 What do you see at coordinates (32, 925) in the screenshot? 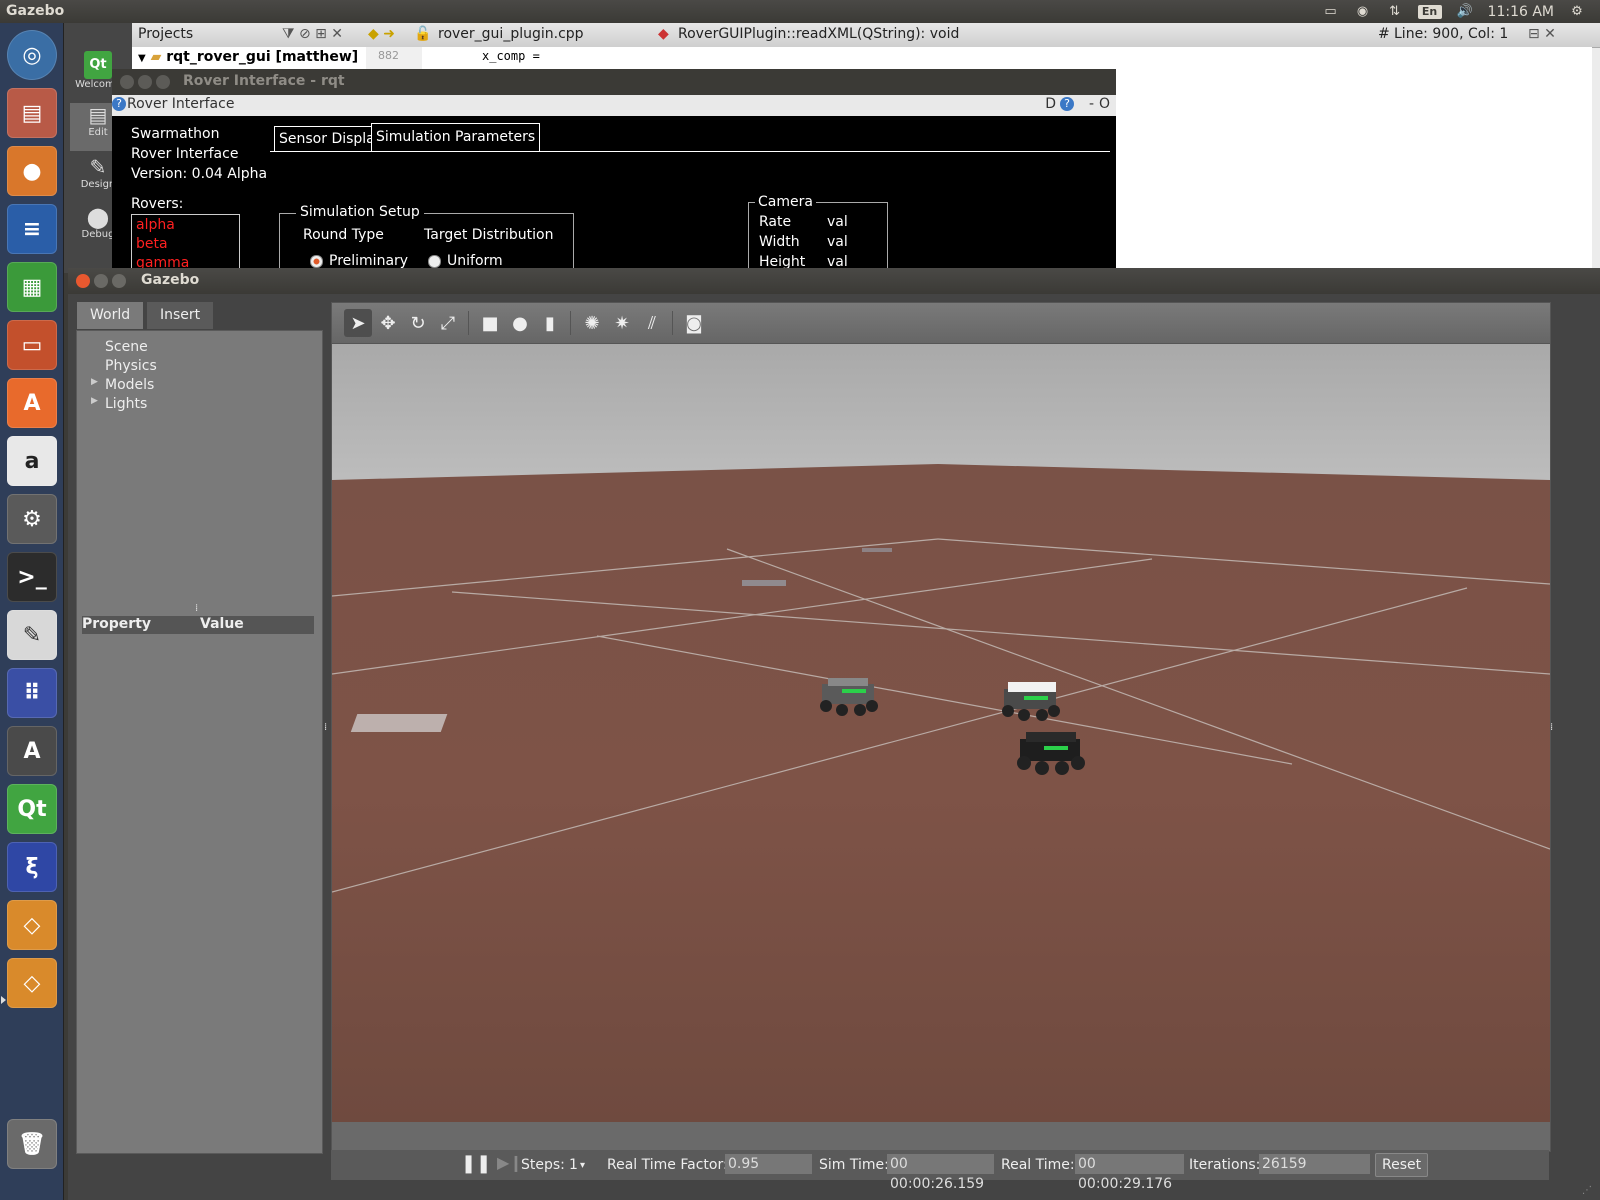
I see `rqt-launcher-icon: ◇` at bounding box center [32, 925].